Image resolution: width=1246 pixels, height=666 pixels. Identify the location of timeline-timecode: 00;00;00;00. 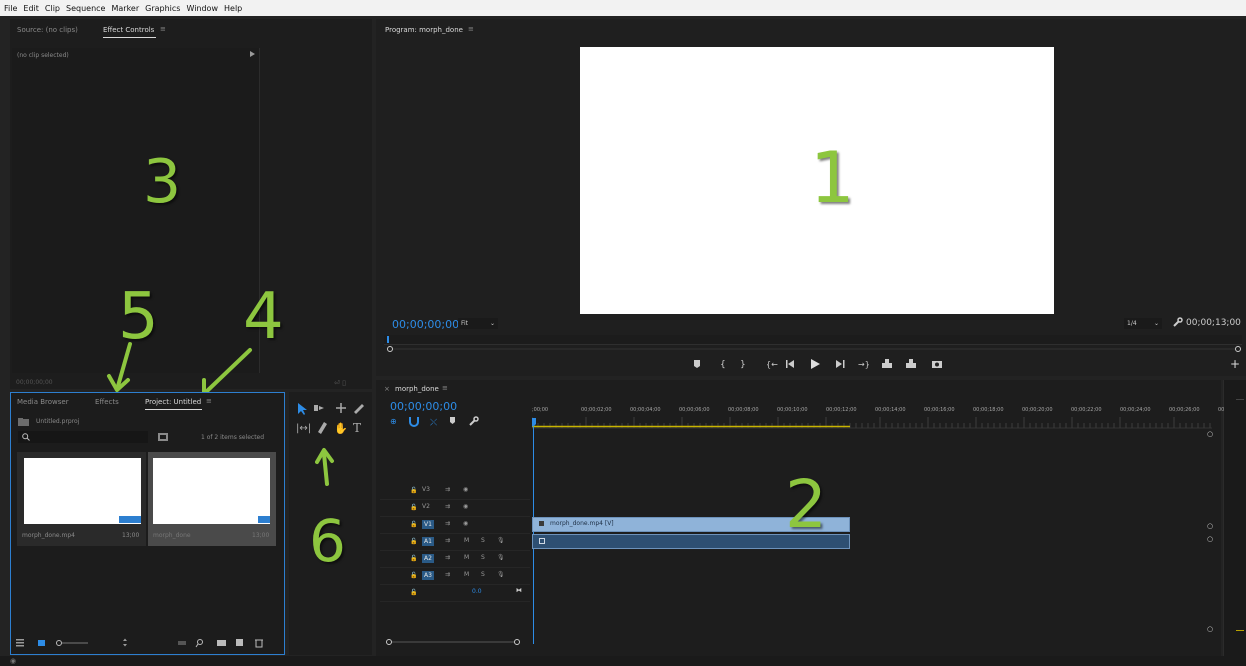
(423, 406).